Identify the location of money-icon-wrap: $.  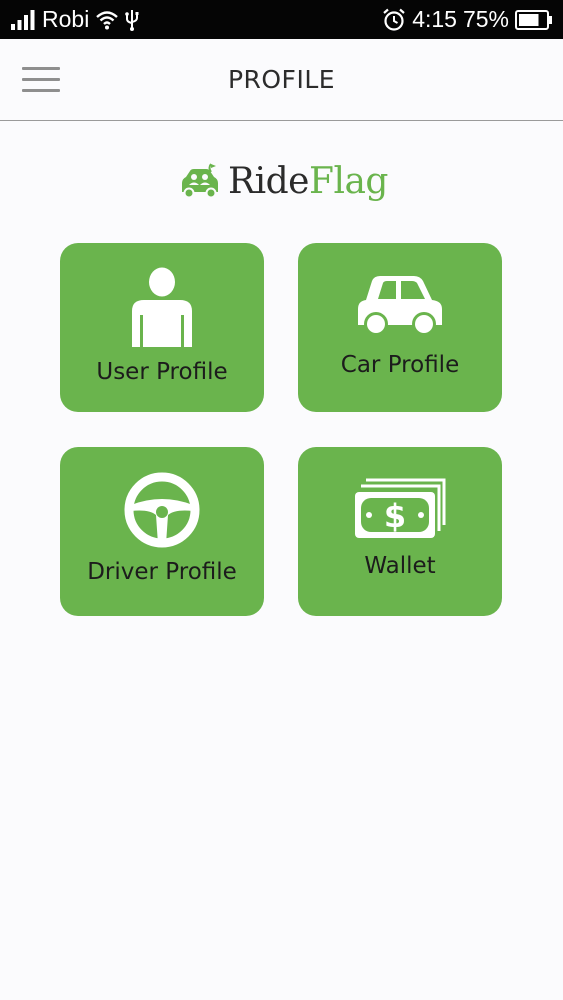
(400, 510).